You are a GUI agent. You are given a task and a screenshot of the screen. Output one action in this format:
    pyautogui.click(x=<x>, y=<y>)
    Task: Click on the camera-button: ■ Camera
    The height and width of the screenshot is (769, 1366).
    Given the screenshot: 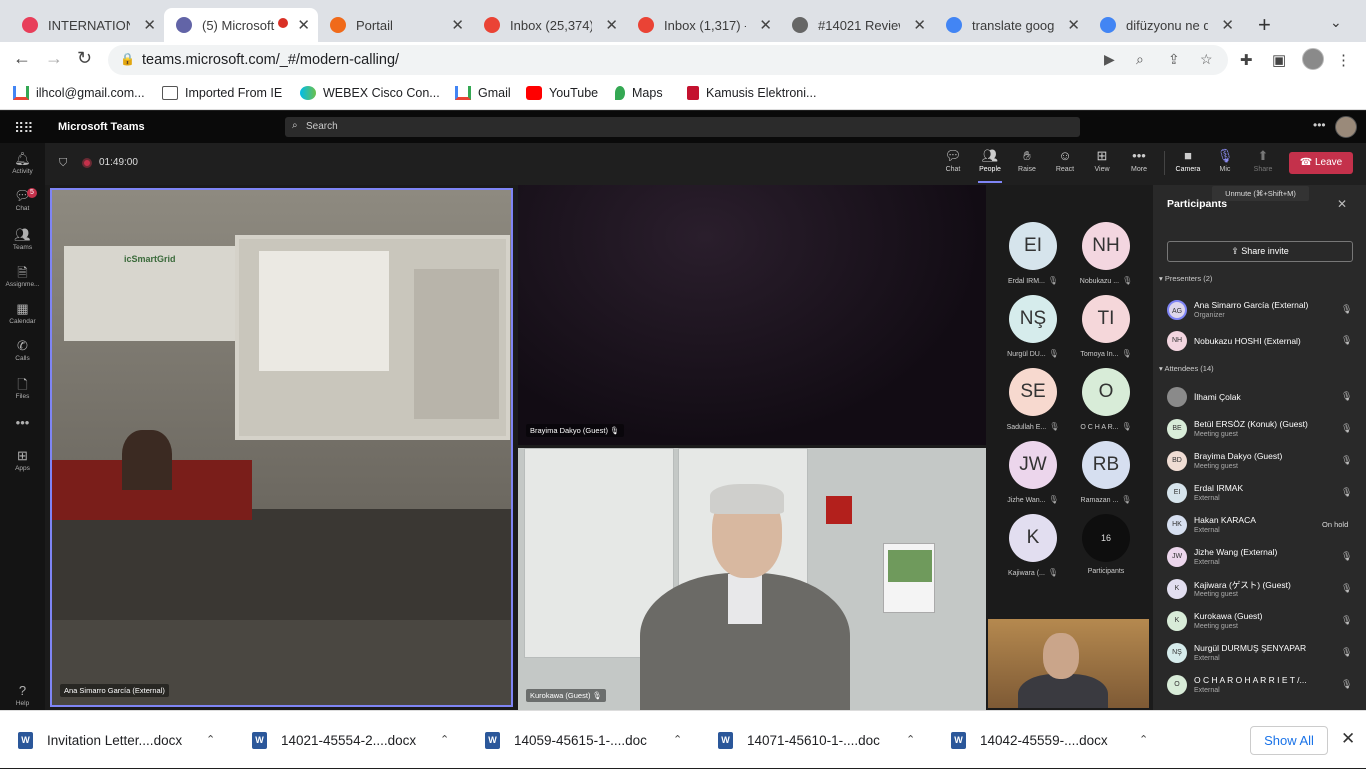 What is the action you would take?
    pyautogui.click(x=1188, y=160)
    